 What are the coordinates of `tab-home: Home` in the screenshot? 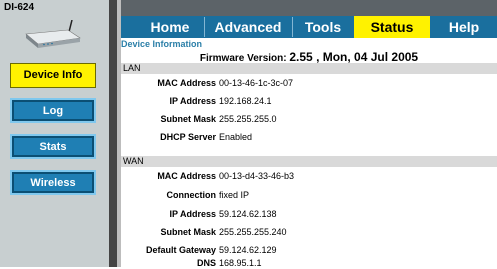 It's located at (170, 27).